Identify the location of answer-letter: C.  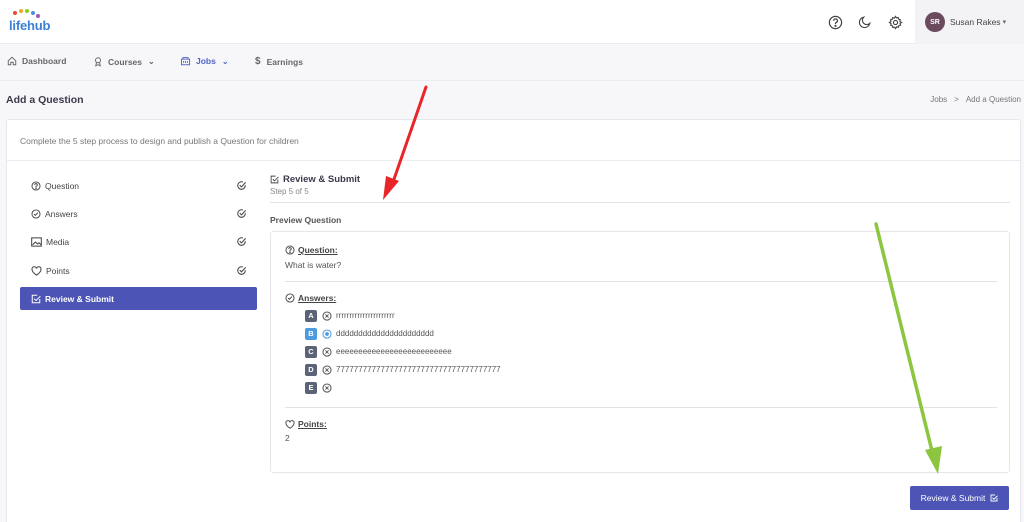
(311, 351).